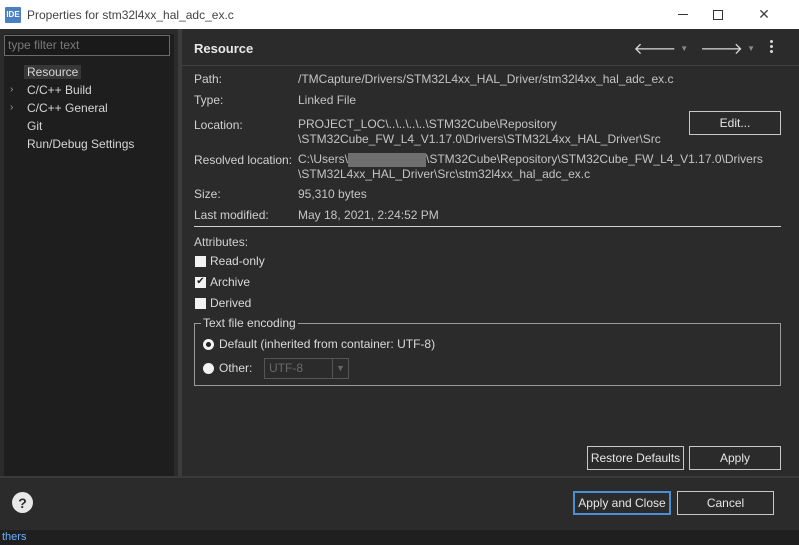 Image resolution: width=799 pixels, height=545 pixels. Describe the element at coordinates (13, 14) in the screenshot. I see `ide-logo-icon: IDE` at that location.